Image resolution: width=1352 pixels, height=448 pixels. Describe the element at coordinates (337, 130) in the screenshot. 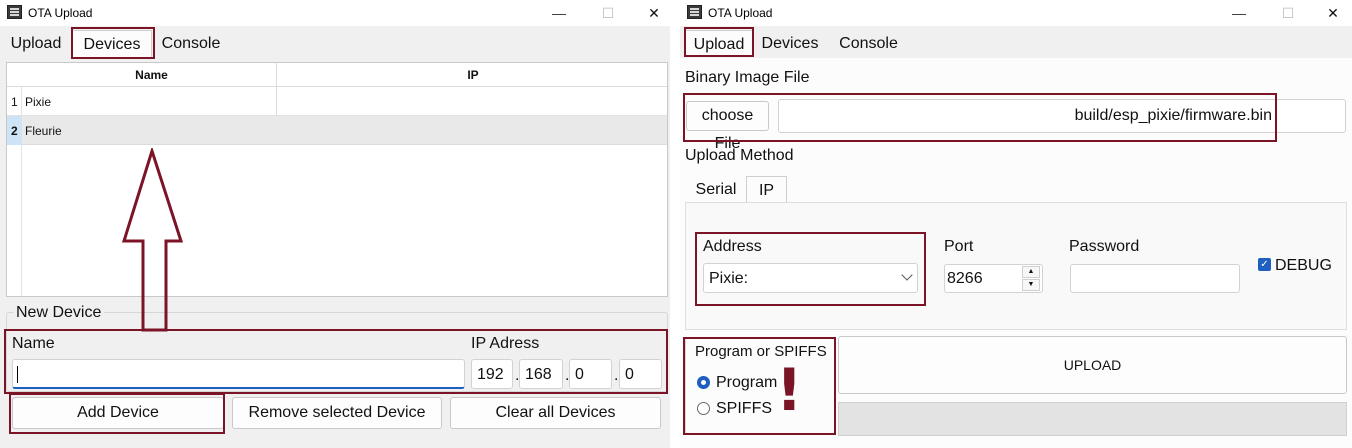

I see `table-row-selected: 2 Fleurie` at that location.